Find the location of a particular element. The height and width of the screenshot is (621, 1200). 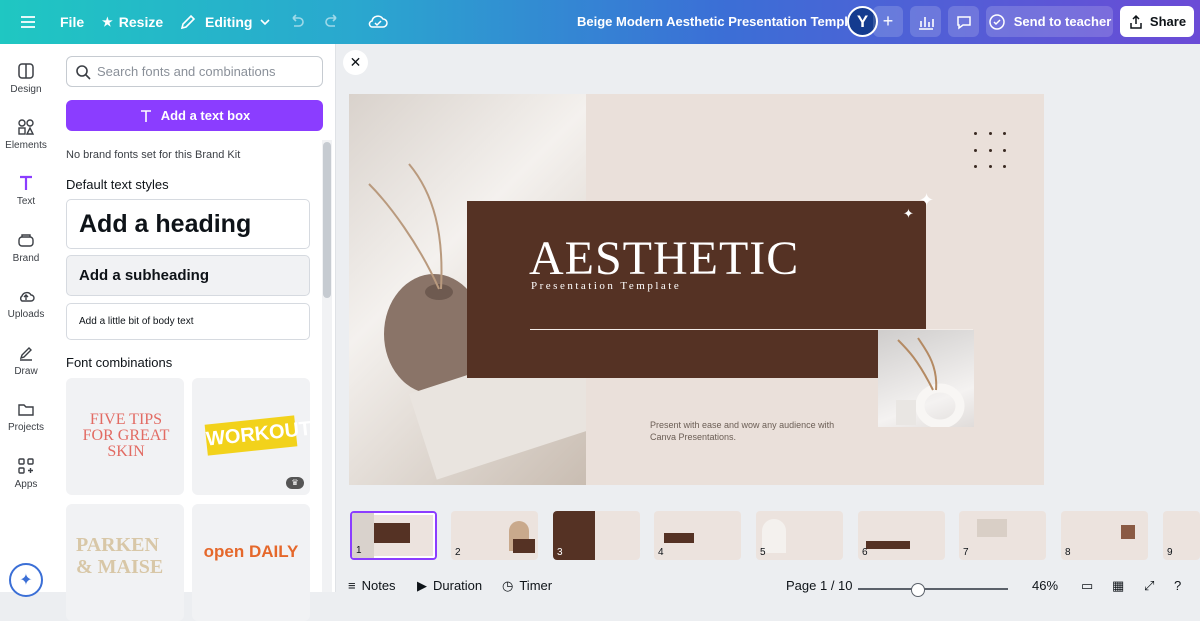

font-combo-tile: PARKEN & MAISE is located at coordinates (125, 562).